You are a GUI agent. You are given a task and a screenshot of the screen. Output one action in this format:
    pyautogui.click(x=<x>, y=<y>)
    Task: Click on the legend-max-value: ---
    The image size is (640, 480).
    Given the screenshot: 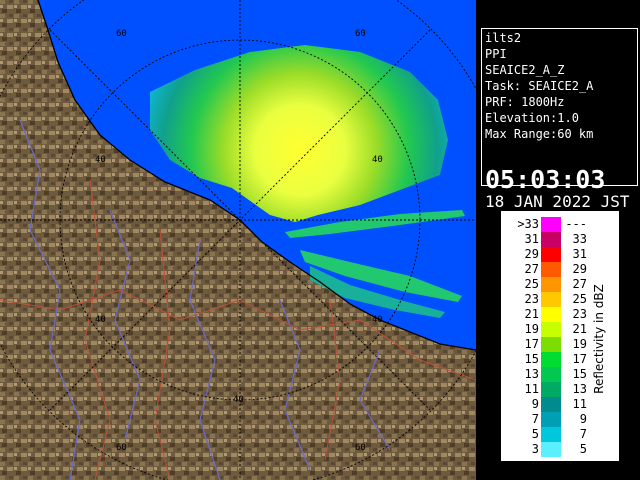 What is the action you would take?
    pyautogui.click(x=576, y=224)
    